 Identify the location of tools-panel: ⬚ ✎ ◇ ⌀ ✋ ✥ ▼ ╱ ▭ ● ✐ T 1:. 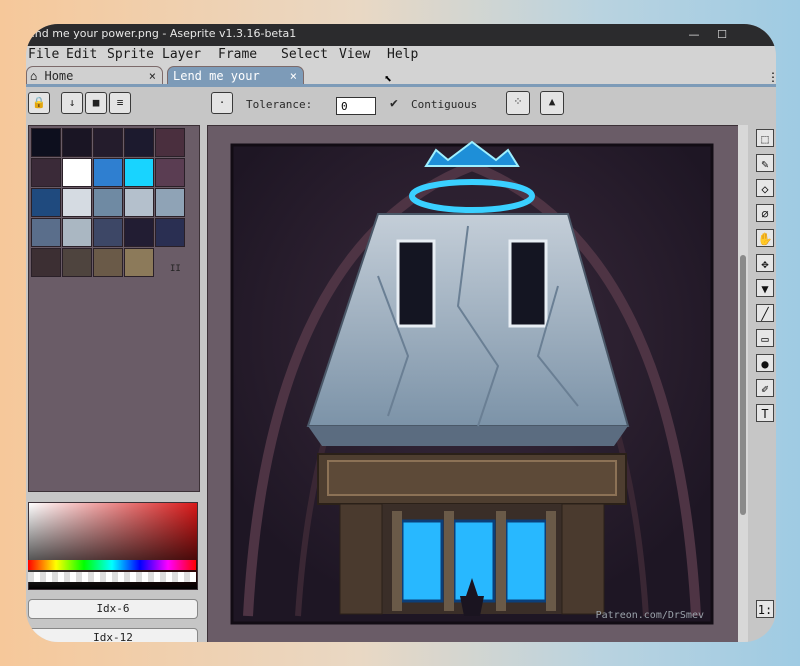
(765, 383).